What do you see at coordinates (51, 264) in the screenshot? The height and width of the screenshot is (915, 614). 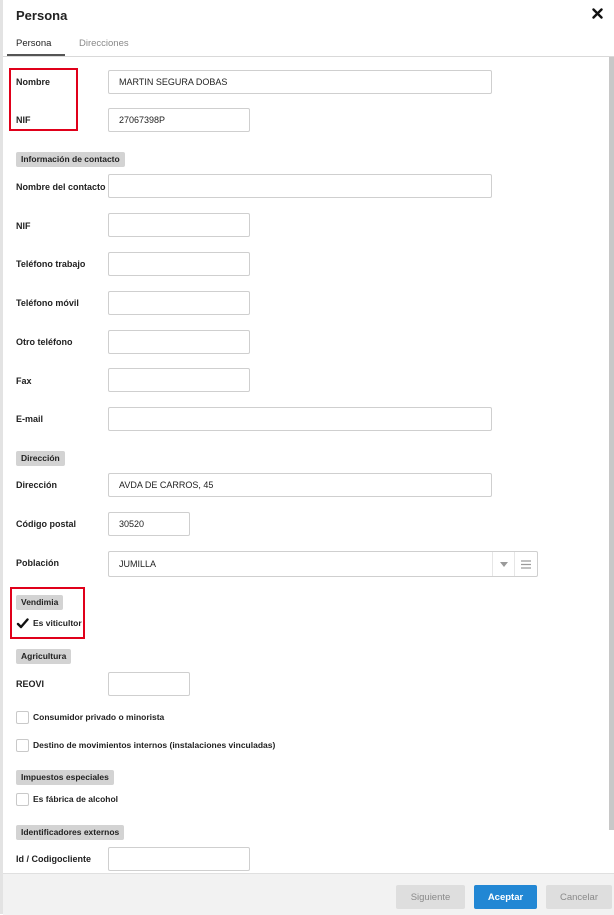 I see `telefono-trabajo-label: Teléfono trabajo` at bounding box center [51, 264].